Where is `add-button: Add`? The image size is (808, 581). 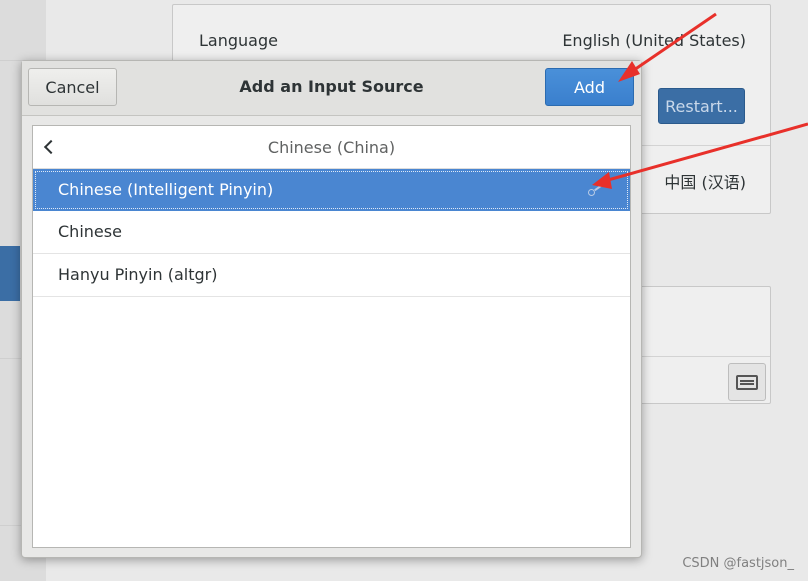
add-button: Add is located at coordinates (589, 87).